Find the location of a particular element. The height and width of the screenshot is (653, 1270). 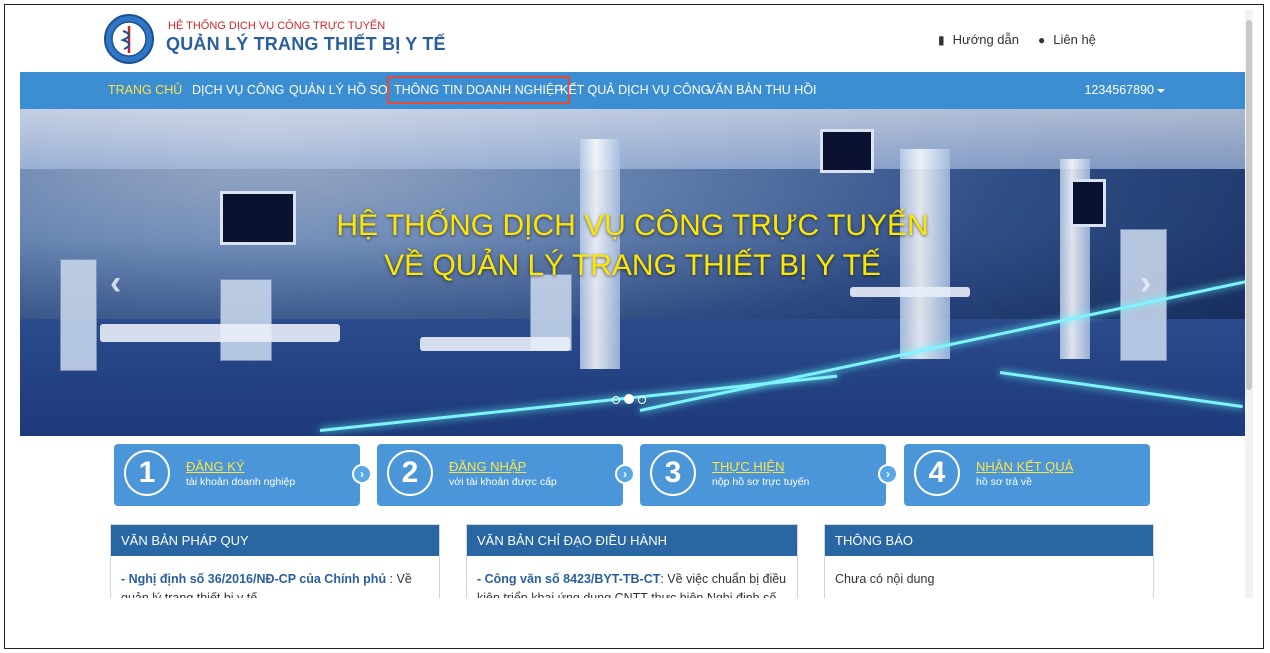

step-number: 1 is located at coordinates (147, 473).